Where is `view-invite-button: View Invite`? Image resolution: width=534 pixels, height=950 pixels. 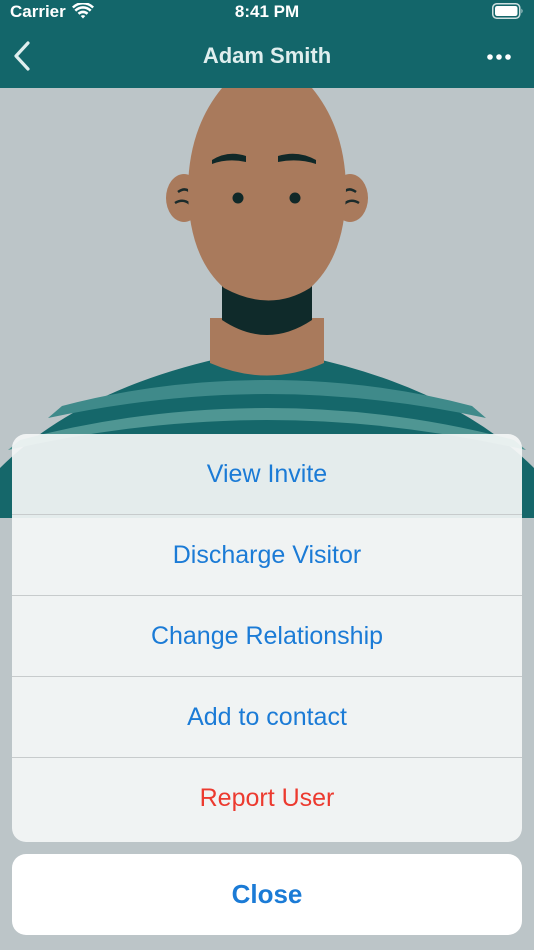 view-invite-button: View Invite is located at coordinates (267, 474).